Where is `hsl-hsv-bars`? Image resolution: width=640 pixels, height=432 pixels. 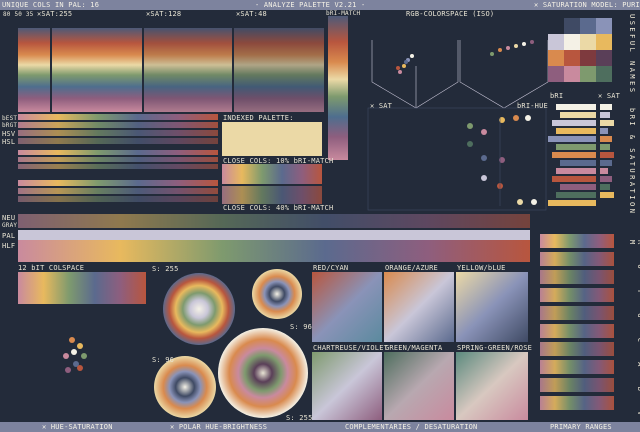 hsl-hsv-bars is located at coordinates (118, 158).